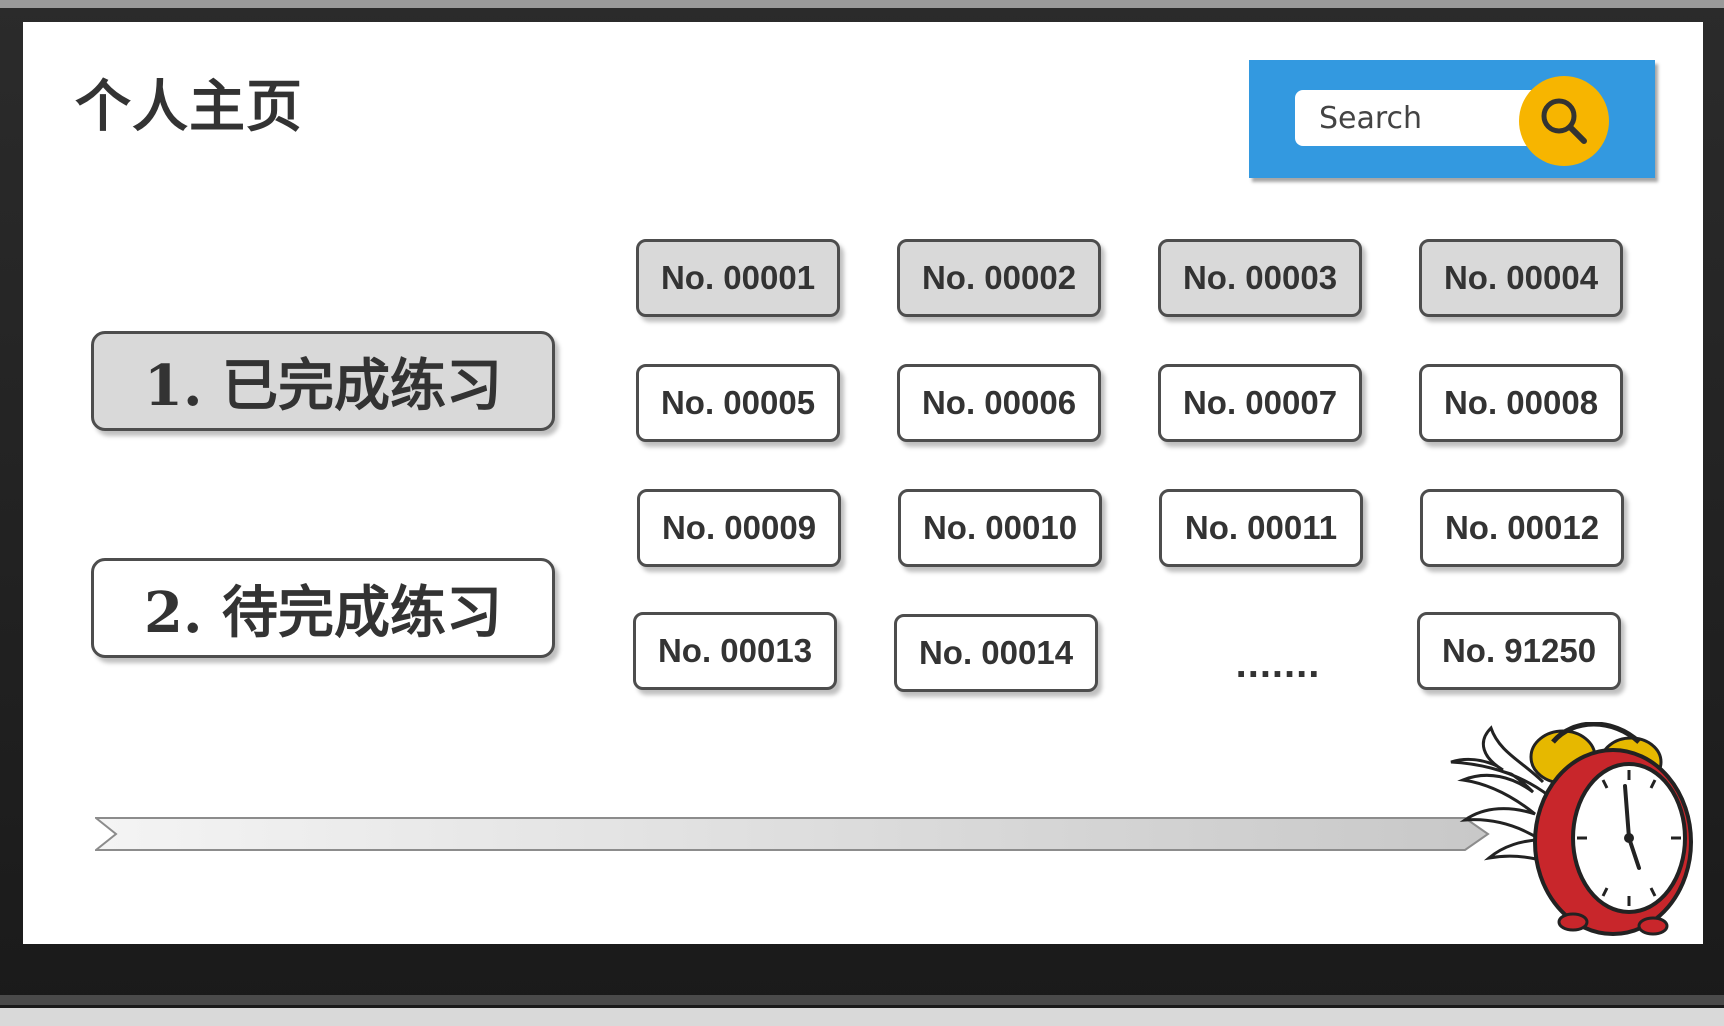  Describe the element at coordinates (1522, 528) in the screenshot. I see `exercise-button: No. 00012` at that location.